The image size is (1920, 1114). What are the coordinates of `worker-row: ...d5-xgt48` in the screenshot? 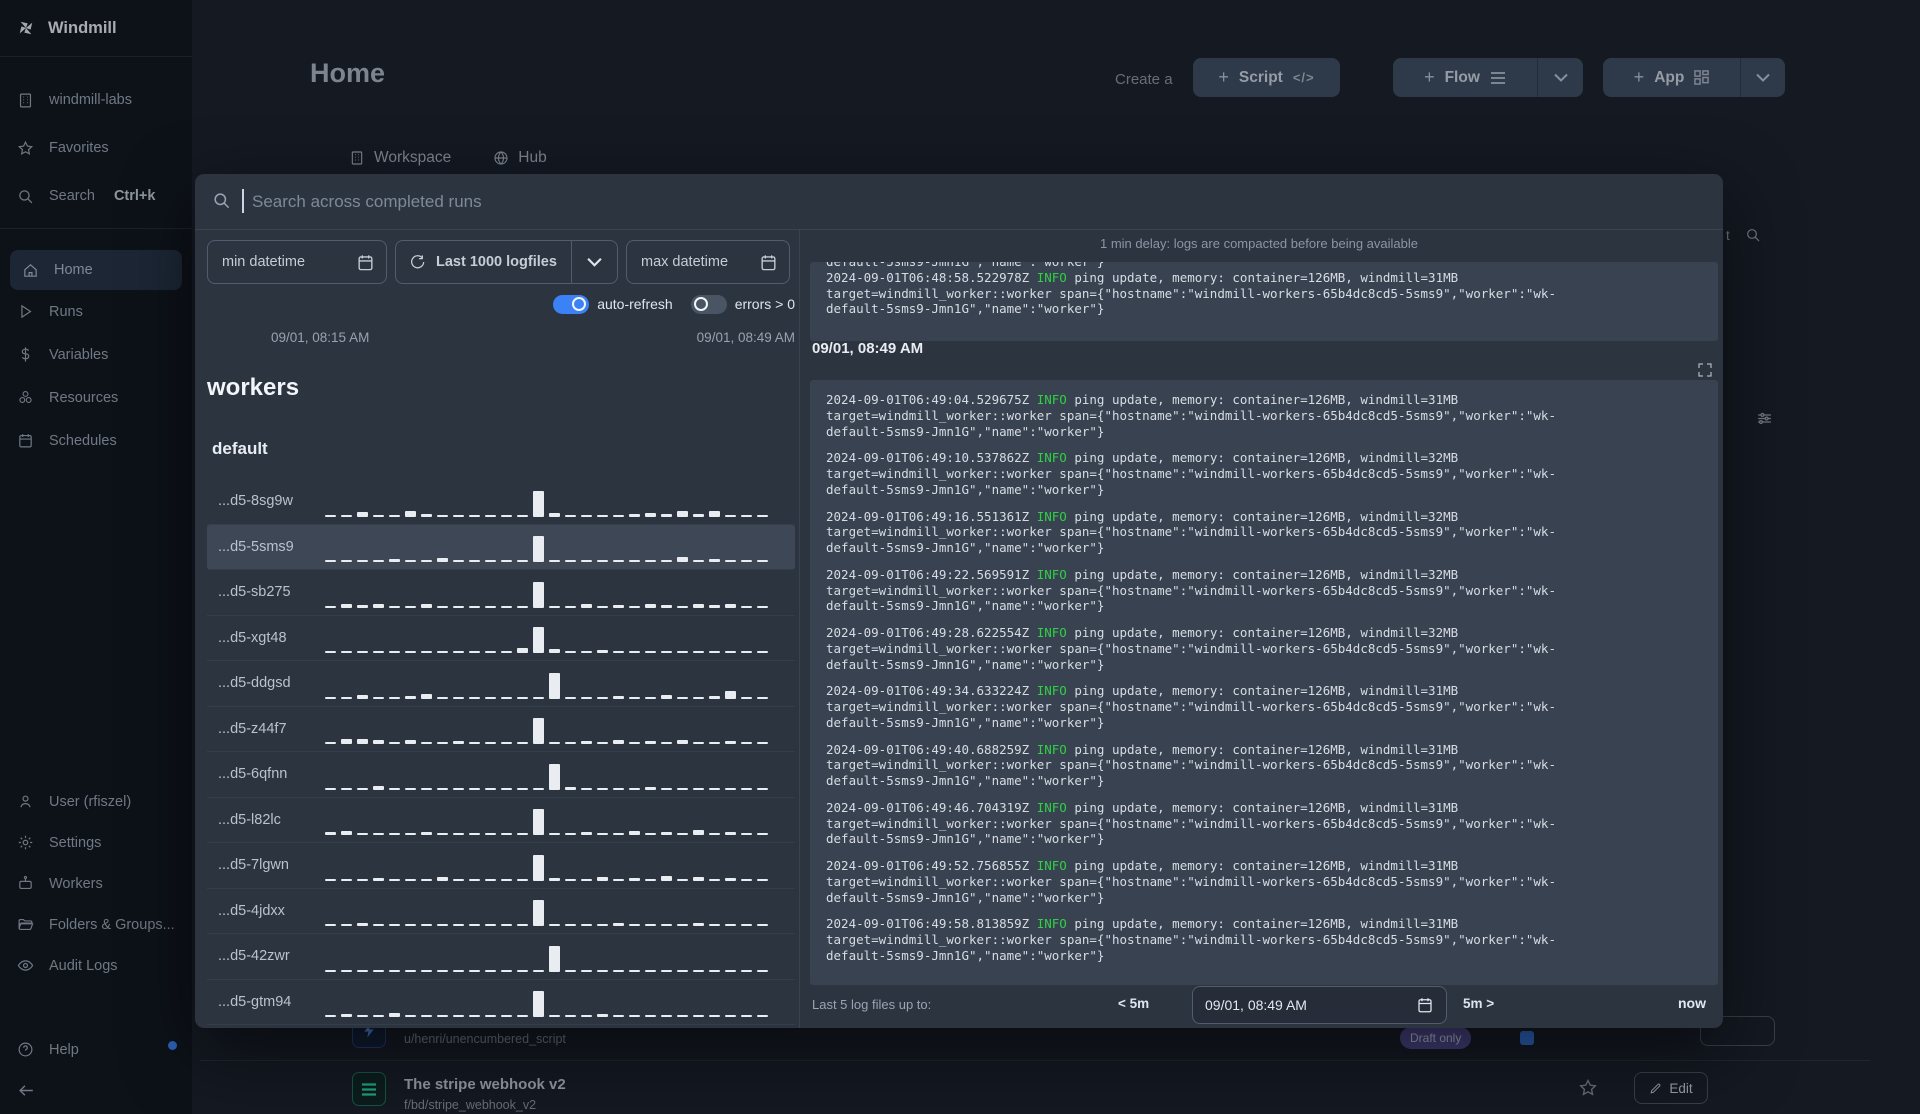 It's located at (501, 638).